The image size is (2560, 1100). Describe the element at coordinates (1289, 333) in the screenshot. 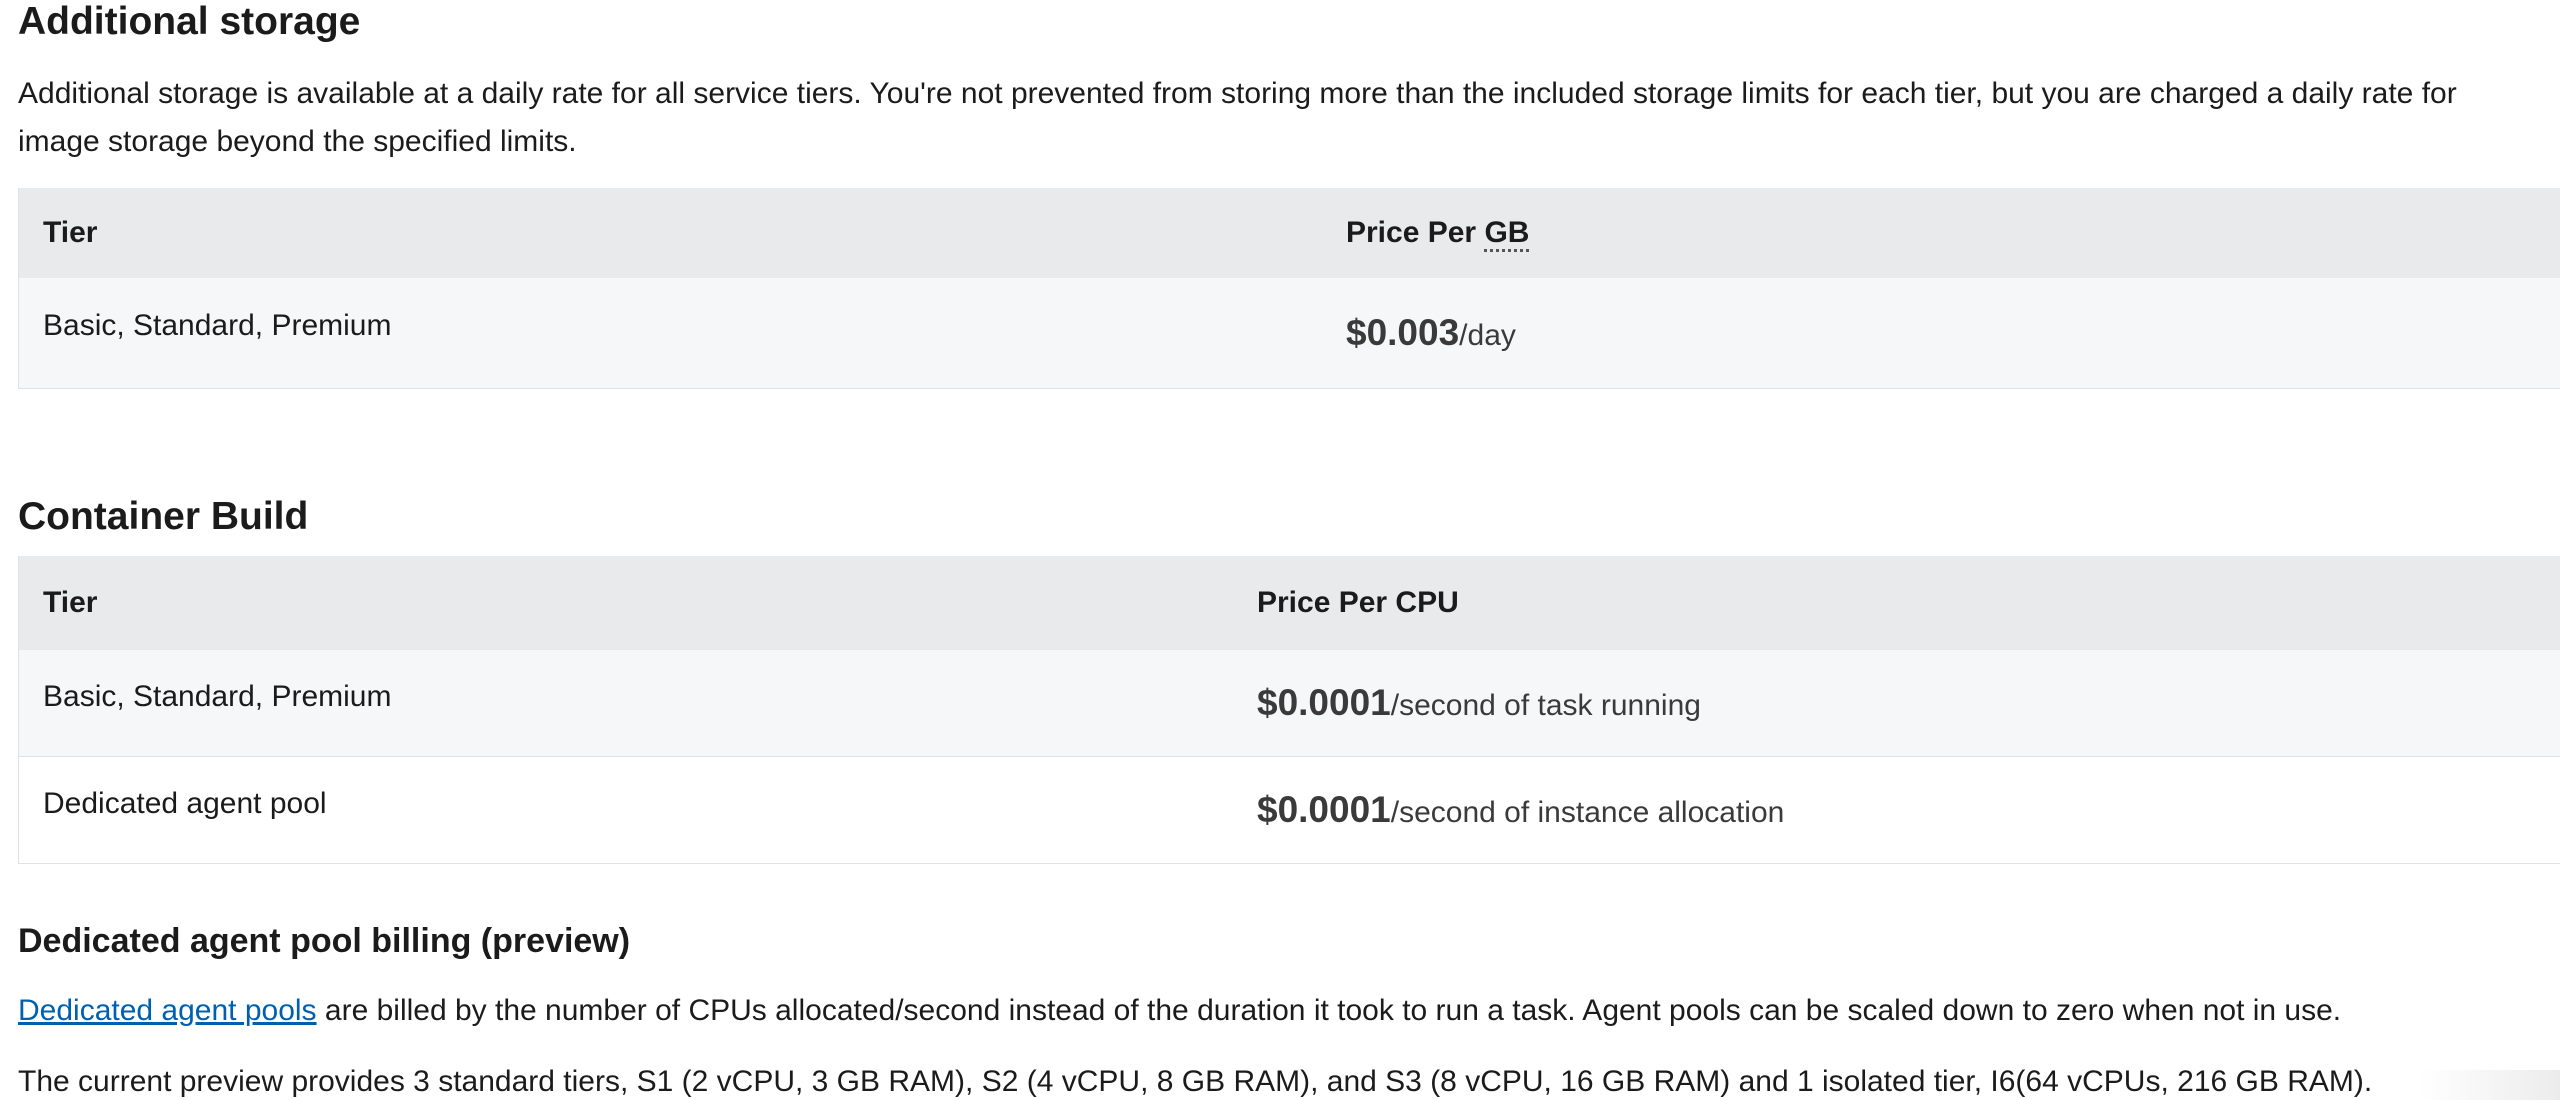

I see `table-row: Basic, Standard, Premium $0.003/day` at that location.